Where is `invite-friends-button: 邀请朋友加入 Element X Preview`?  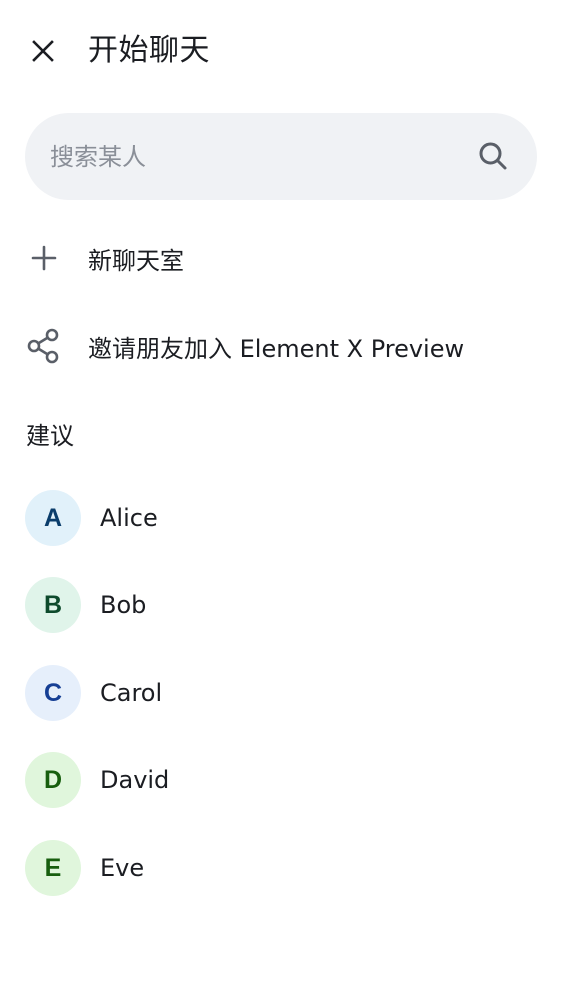 invite-friends-button: 邀请朋友加入 Element X Preview is located at coordinates (281, 346).